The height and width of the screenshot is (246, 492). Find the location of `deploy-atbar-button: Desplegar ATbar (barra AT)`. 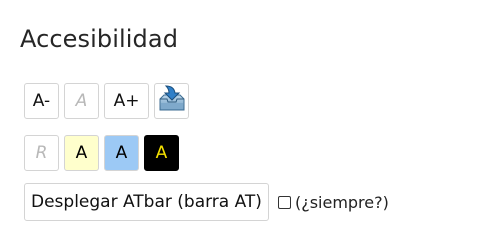

deploy-atbar-button: Desplegar ATbar (barra AT) is located at coordinates (146, 202).